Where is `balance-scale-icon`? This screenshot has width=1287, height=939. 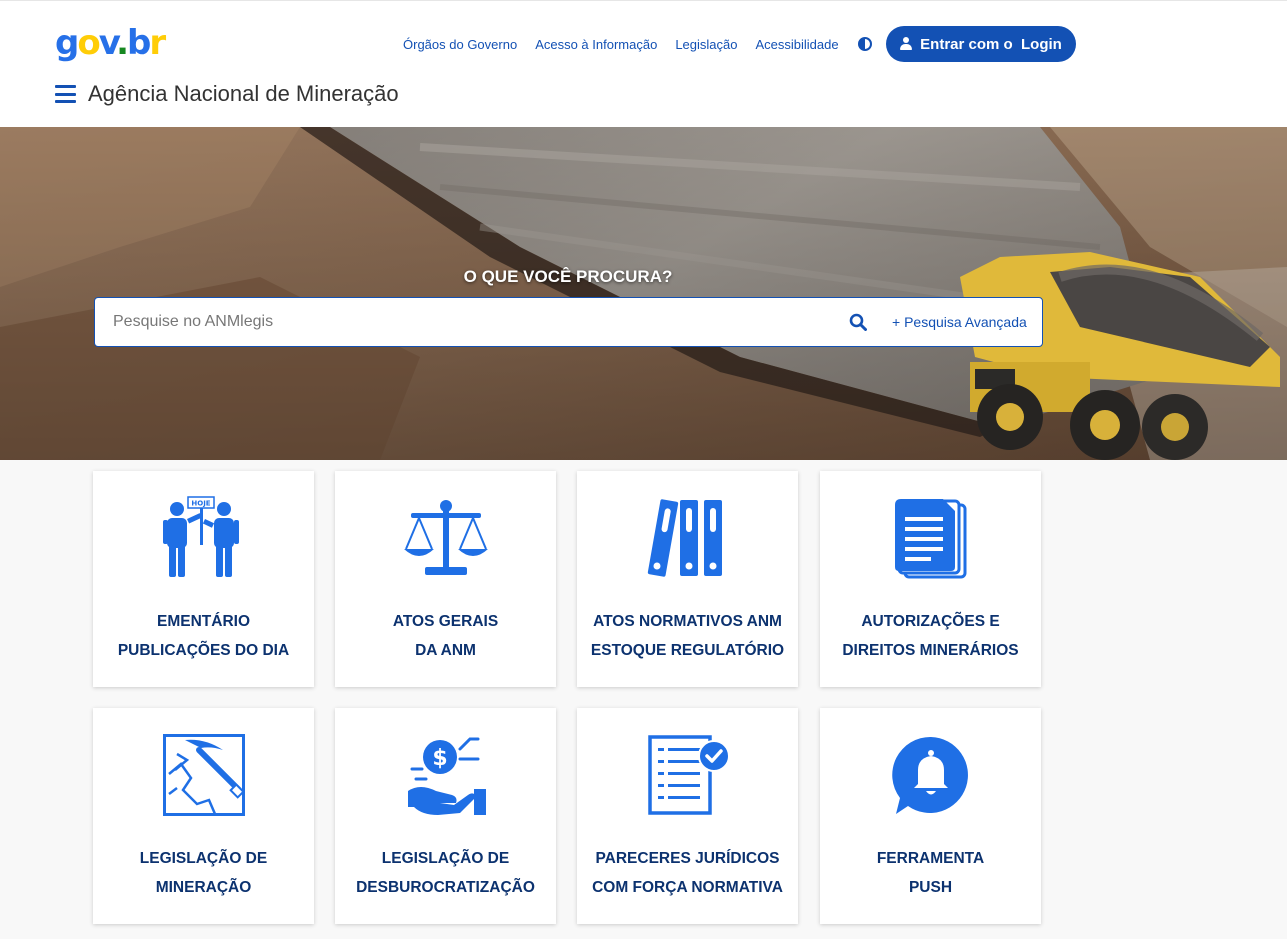 balance-scale-icon is located at coordinates (445, 537).